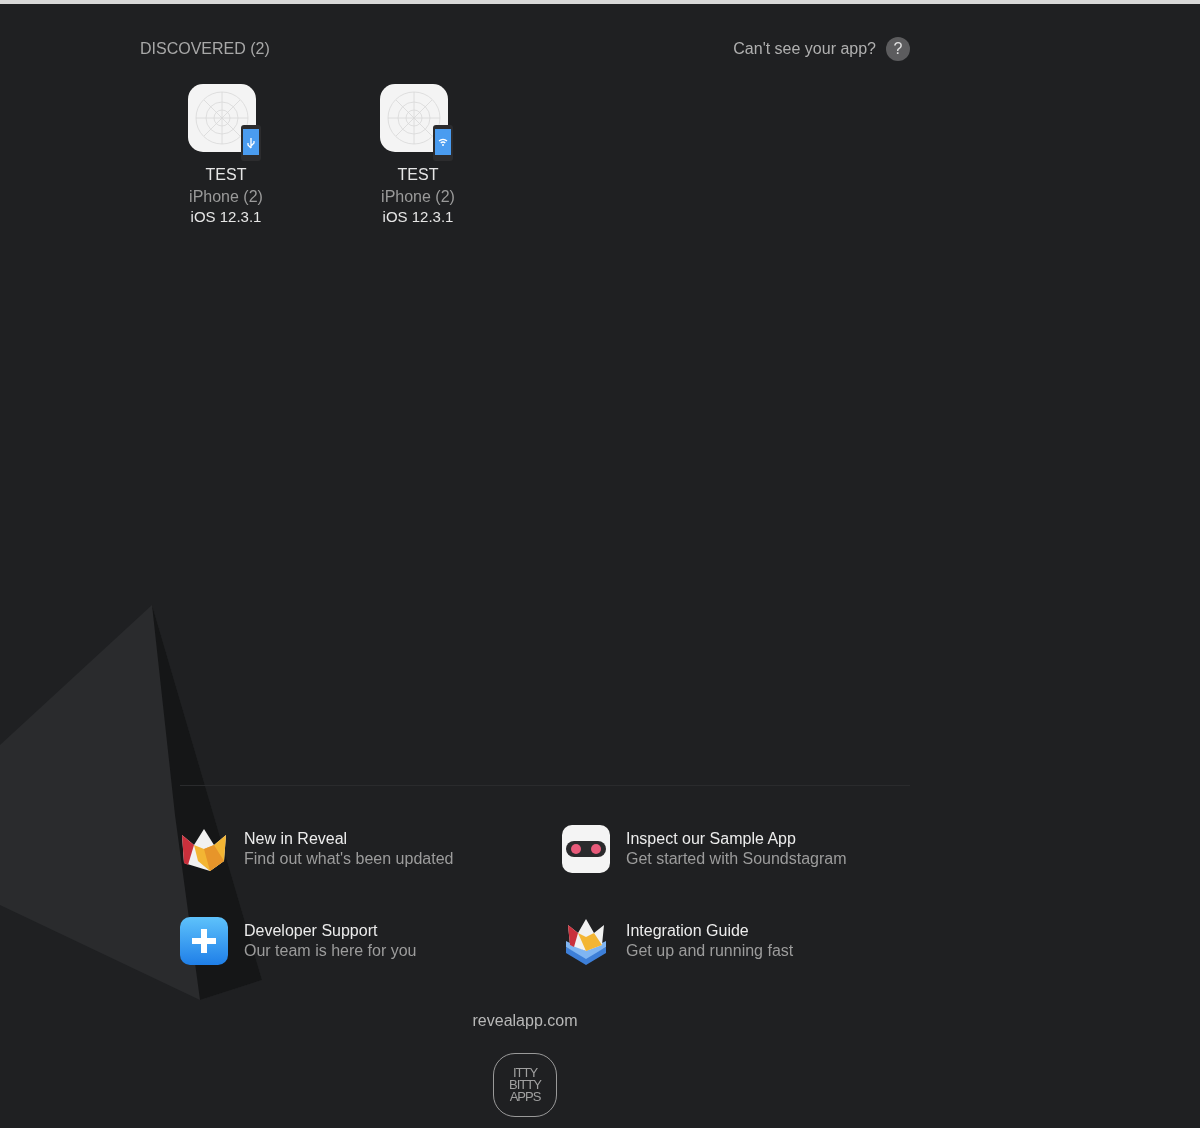 This screenshot has height=1128, width=1200. Describe the element at coordinates (586, 849) in the screenshot. I see `cassette-icon` at that location.